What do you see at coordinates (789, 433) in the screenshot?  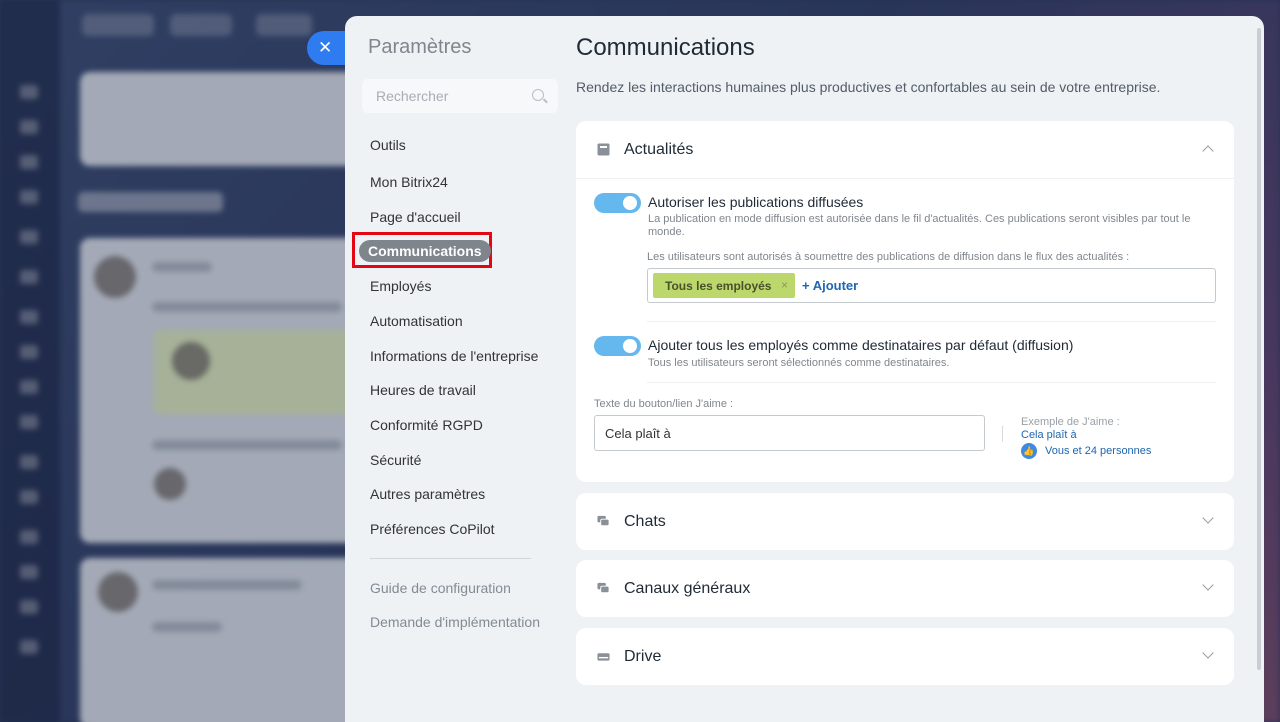 I see `like-text-input` at bounding box center [789, 433].